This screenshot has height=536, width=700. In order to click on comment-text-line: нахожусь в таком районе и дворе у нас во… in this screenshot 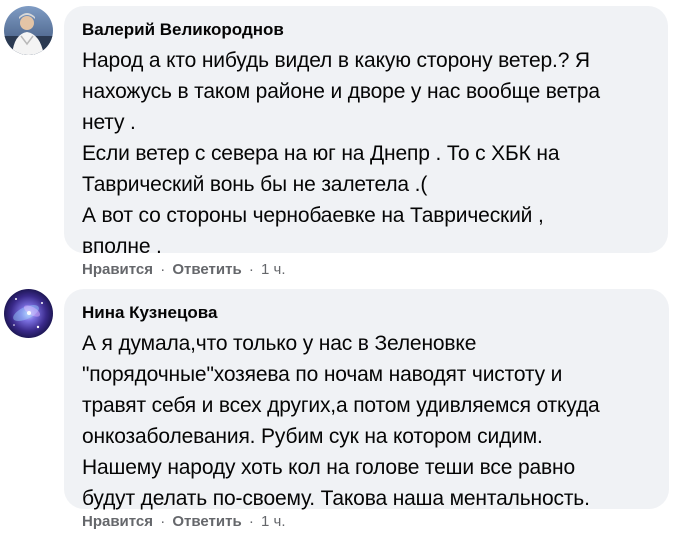, I will do `click(341, 91)`.